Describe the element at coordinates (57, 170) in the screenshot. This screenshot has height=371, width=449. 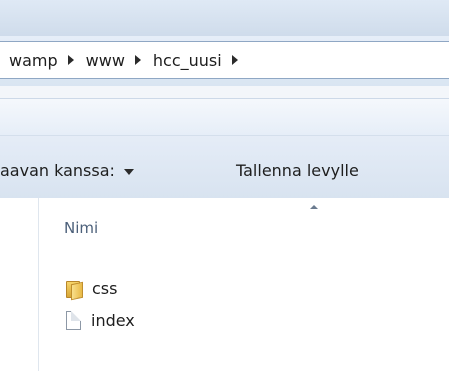
I see `share-with-label: aavan kanssa:` at that location.